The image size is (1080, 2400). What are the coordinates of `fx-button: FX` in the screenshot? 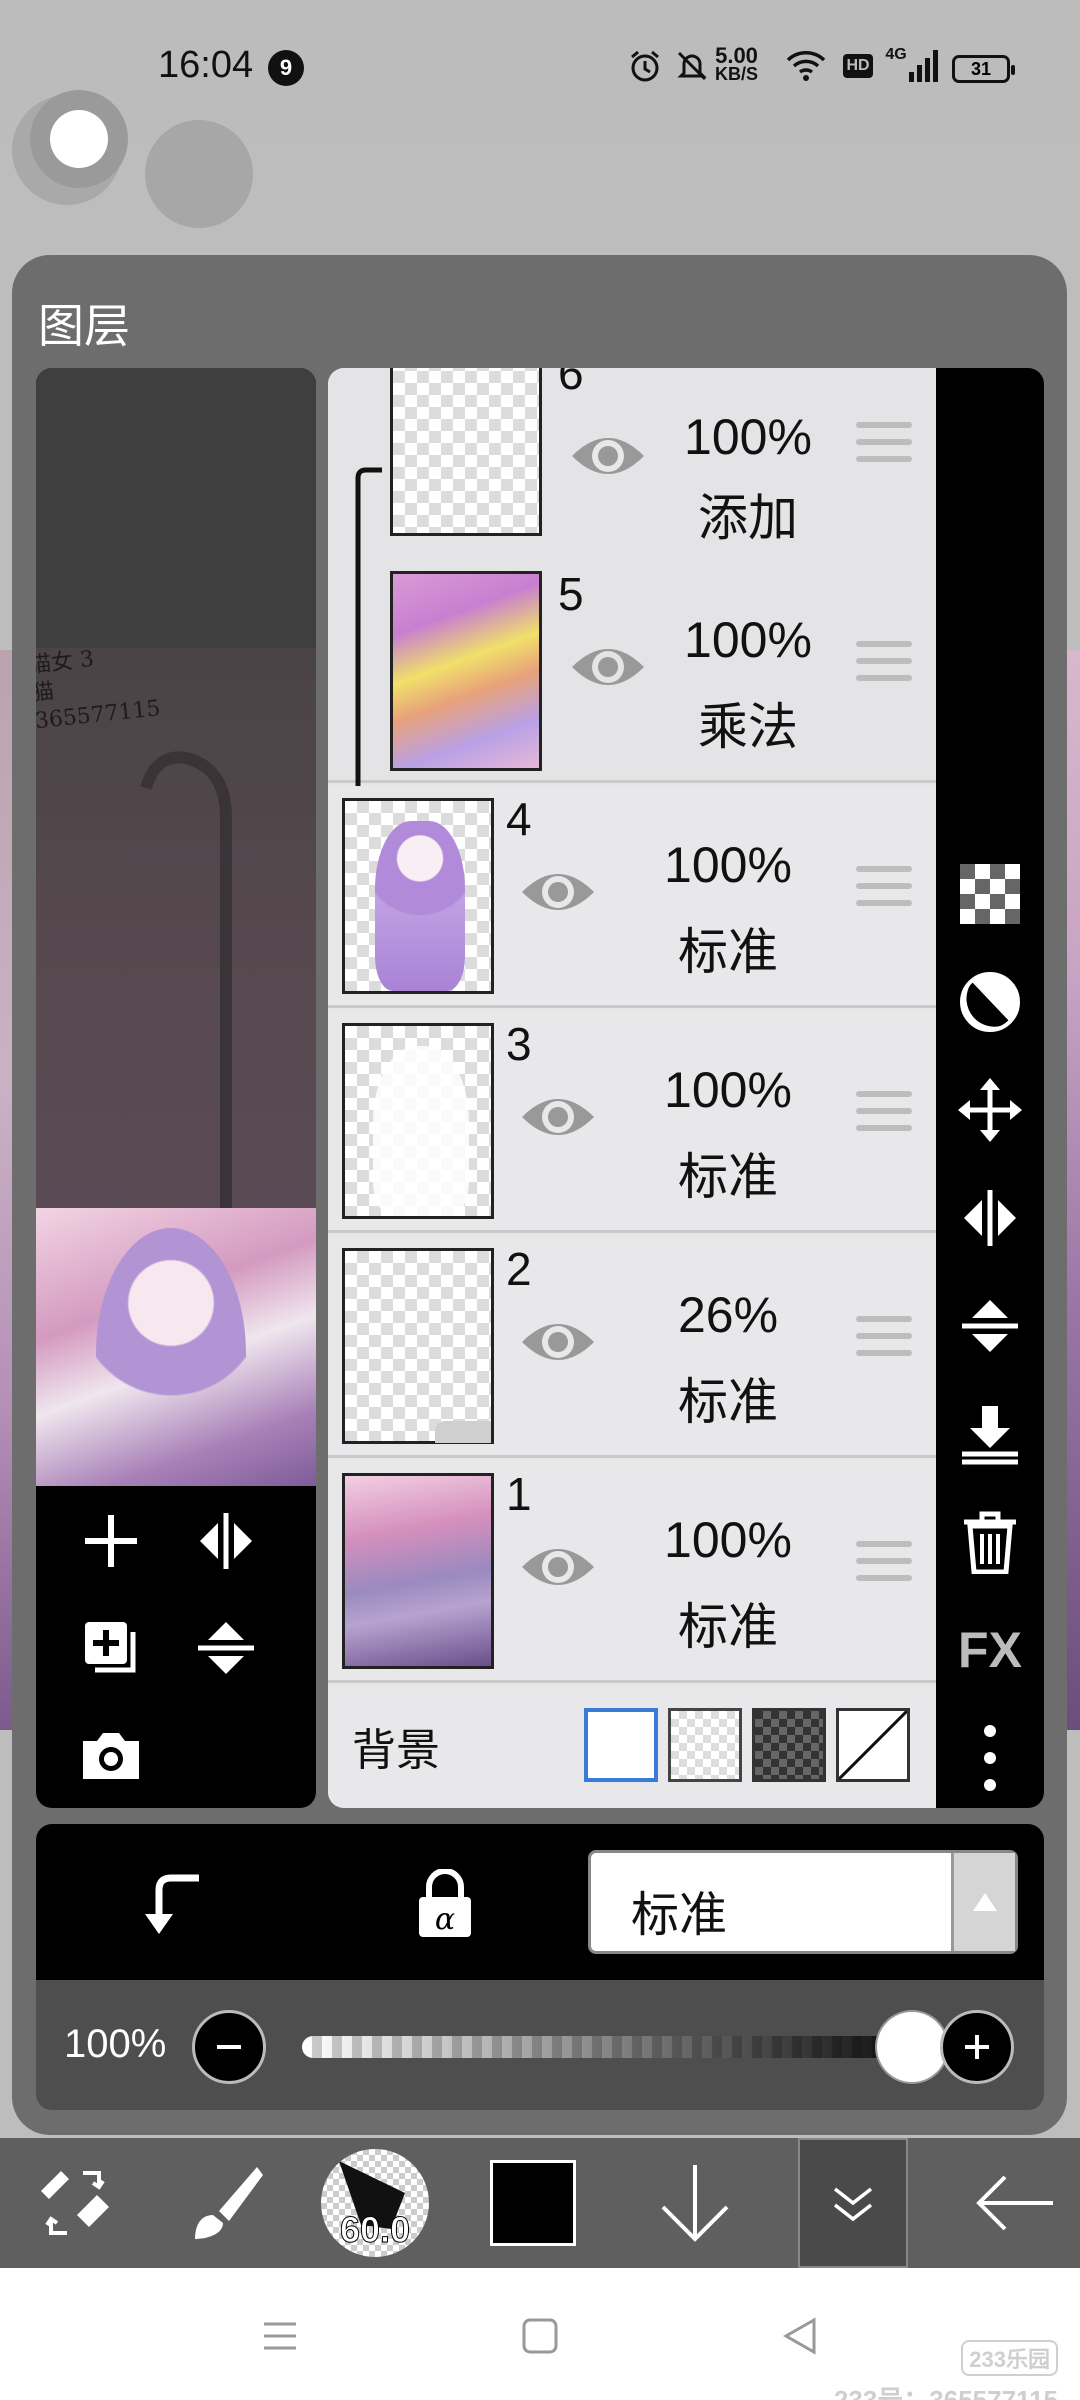 It's located at (990, 1650).